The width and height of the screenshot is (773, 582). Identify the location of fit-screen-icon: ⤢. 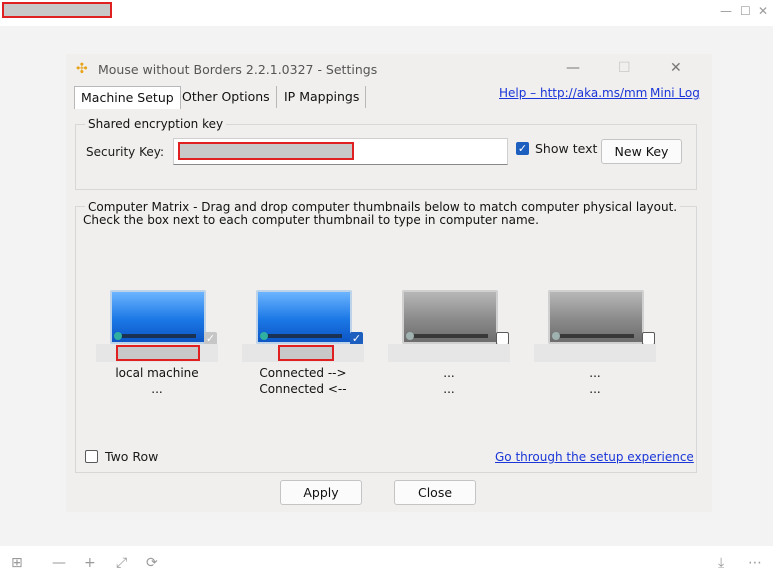
(121, 563).